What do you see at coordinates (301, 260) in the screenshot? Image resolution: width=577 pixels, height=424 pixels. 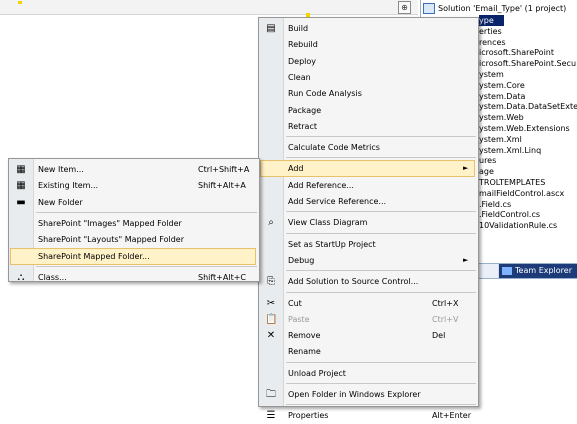 I see `menu-item-label: Debug` at bounding box center [301, 260].